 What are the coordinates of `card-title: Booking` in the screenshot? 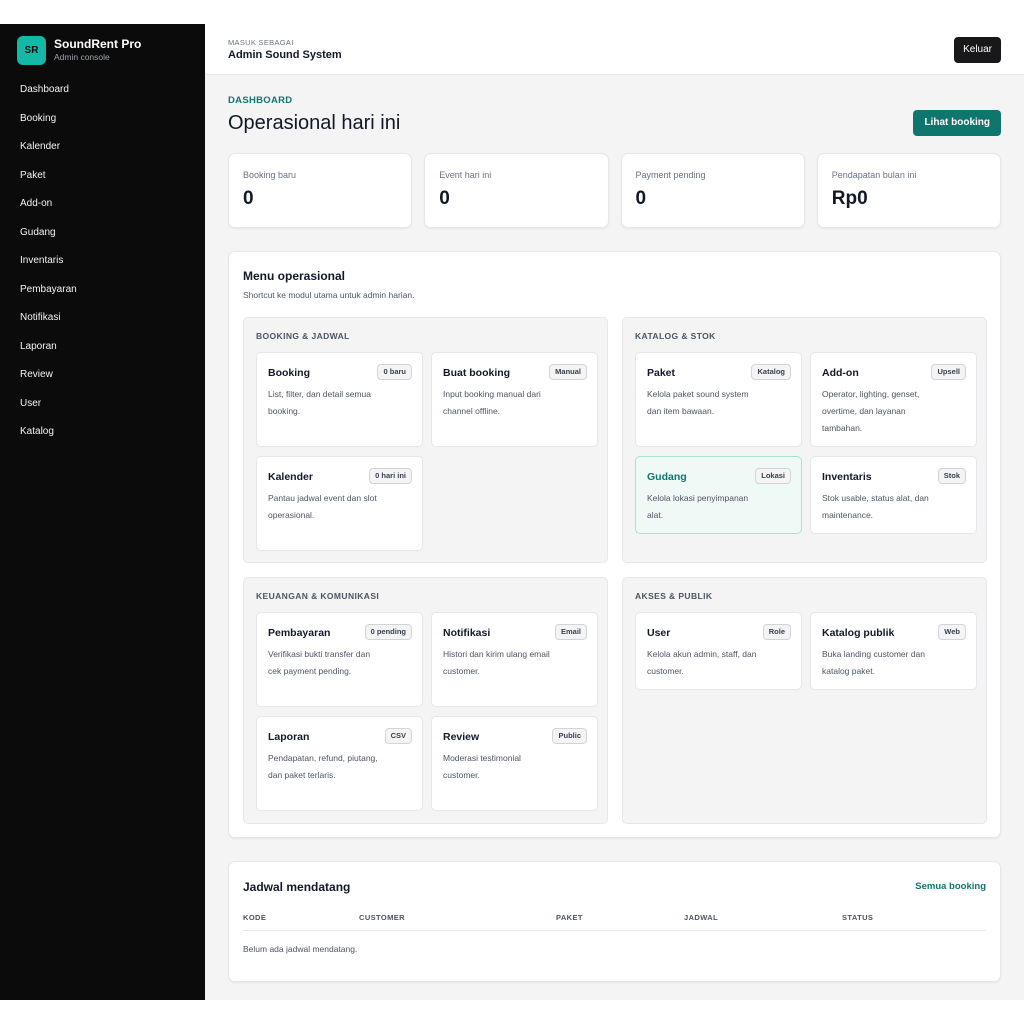 It's located at (289, 373).